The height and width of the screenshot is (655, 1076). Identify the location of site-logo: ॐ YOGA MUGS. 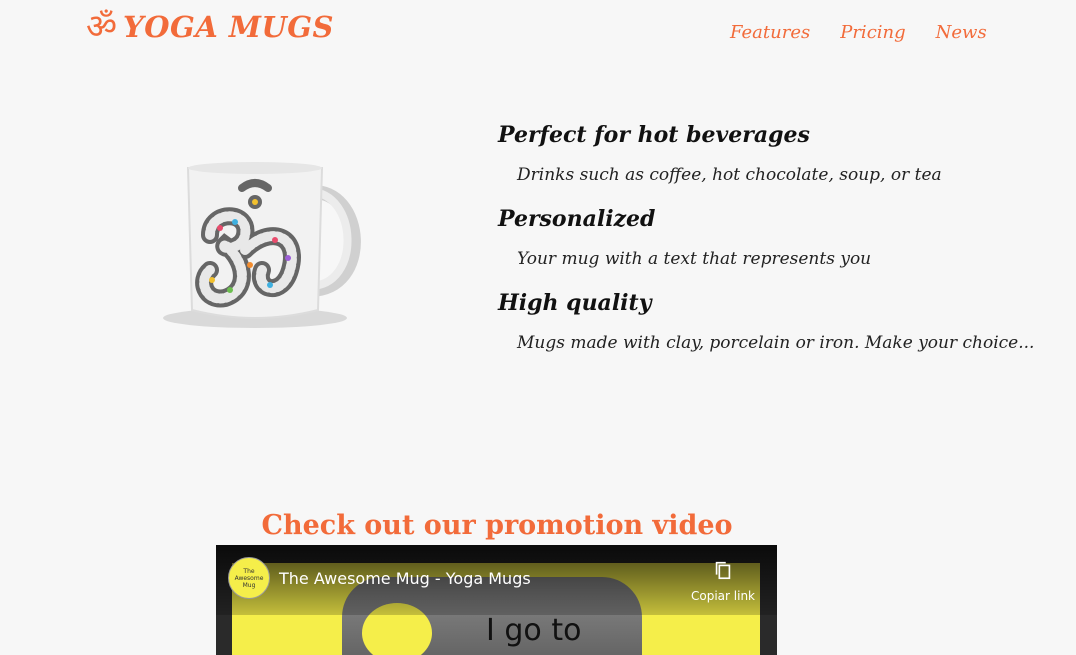
(210, 27).